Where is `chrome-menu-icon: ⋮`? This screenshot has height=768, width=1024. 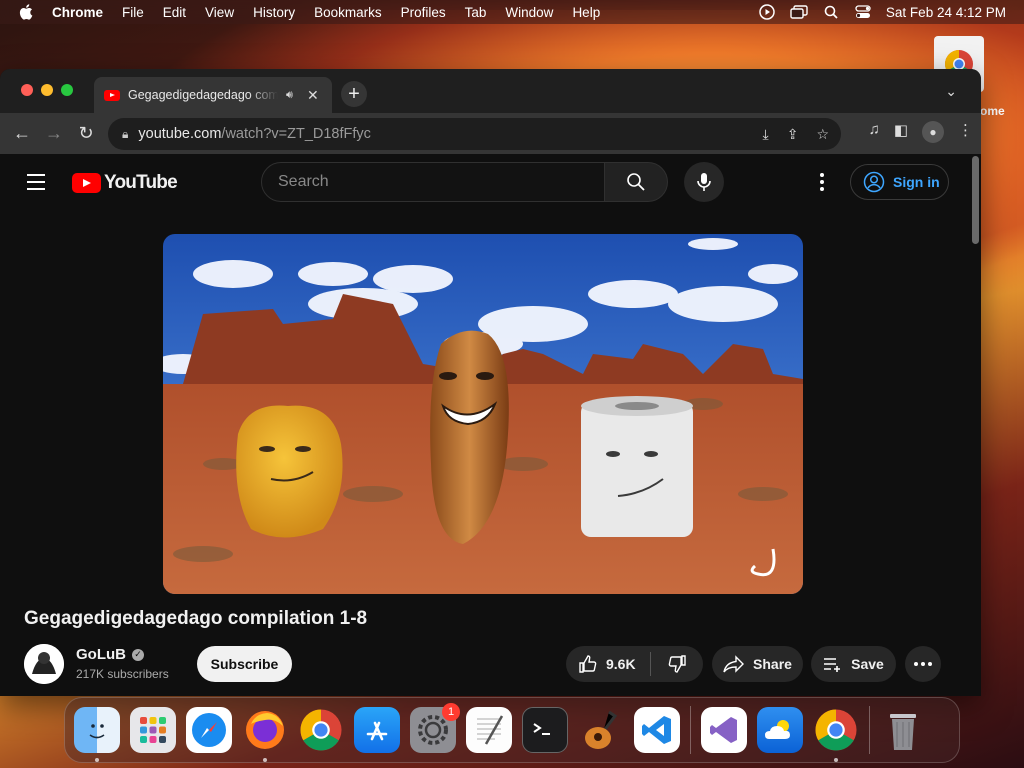 chrome-menu-icon: ⋮ is located at coordinates (965, 132).